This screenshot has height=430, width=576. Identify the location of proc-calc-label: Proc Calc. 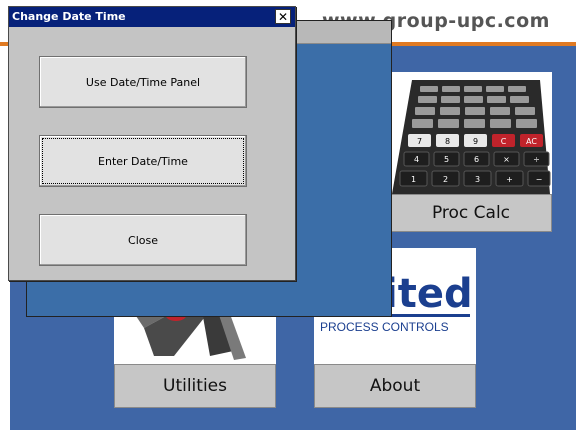
(471, 213).